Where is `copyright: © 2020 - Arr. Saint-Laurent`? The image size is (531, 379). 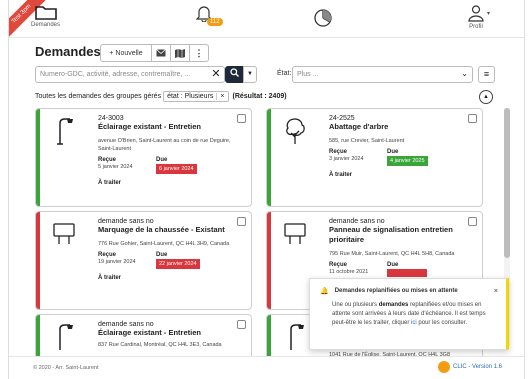
copyright: © 2020 - Arr. Saint-Laurent is located at coordinates (66, 368).